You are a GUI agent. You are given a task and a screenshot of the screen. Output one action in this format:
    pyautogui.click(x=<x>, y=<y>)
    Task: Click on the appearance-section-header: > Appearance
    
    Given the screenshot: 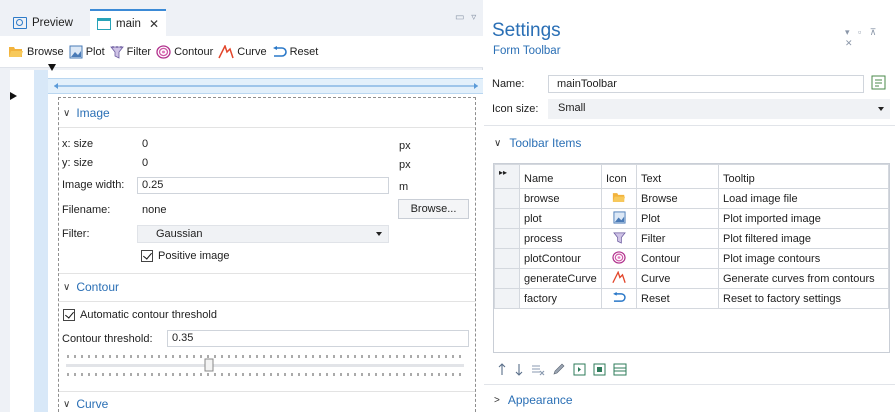 What is the action you would take?
    pyautogui.click(x=533, y=400)
    